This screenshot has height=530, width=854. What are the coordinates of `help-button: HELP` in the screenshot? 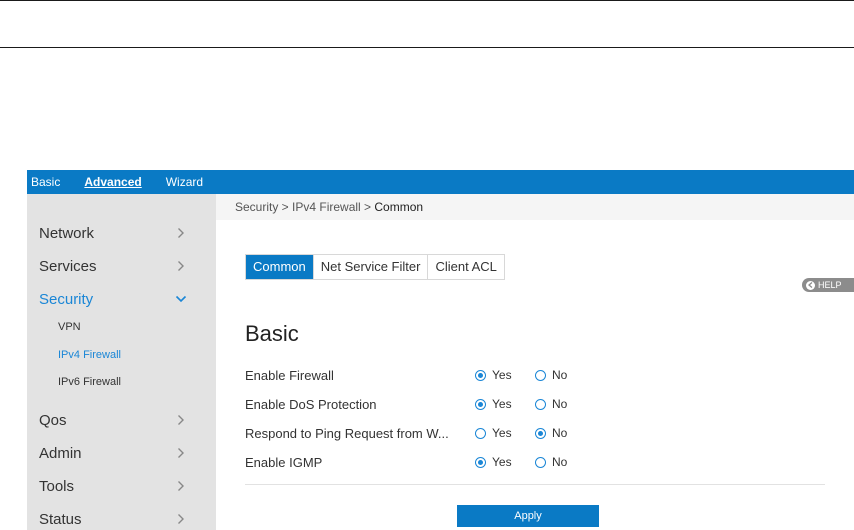 It's located at (828, 285).